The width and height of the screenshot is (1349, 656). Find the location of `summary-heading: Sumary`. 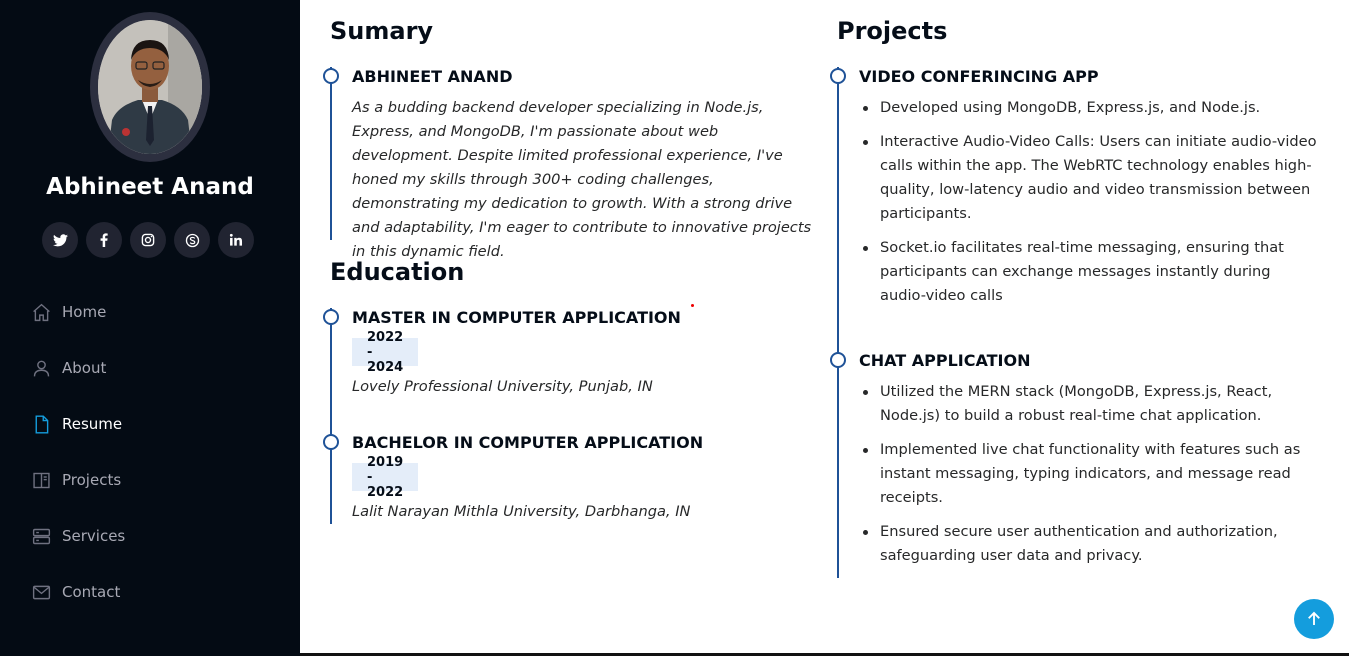

summary-heading: Sumary is located at coordinates (382, 31).